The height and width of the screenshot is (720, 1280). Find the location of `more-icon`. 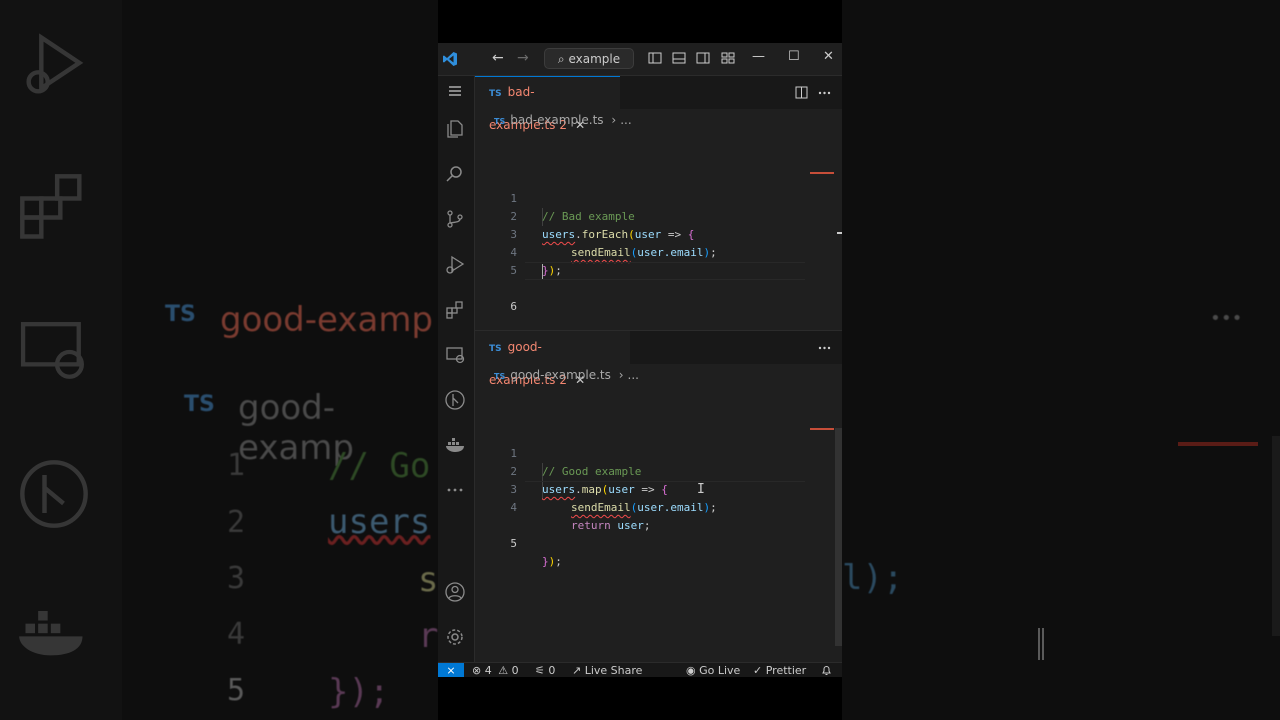

more-icon is located at coordinates (455, 490).